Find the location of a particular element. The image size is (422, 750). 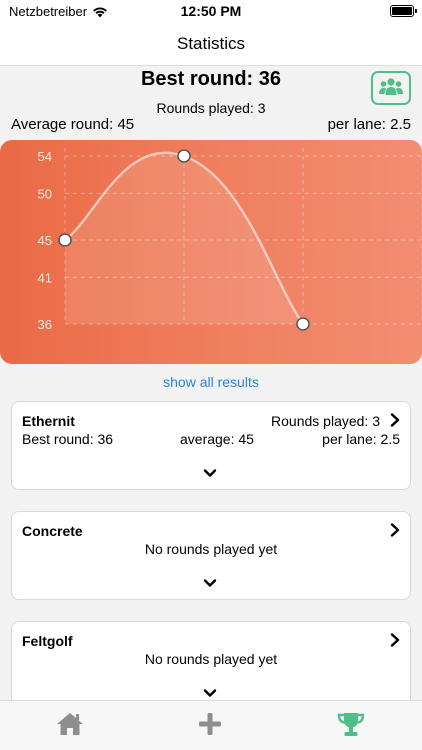

y-tick-label: 36 is located at coordinates (45, 324).